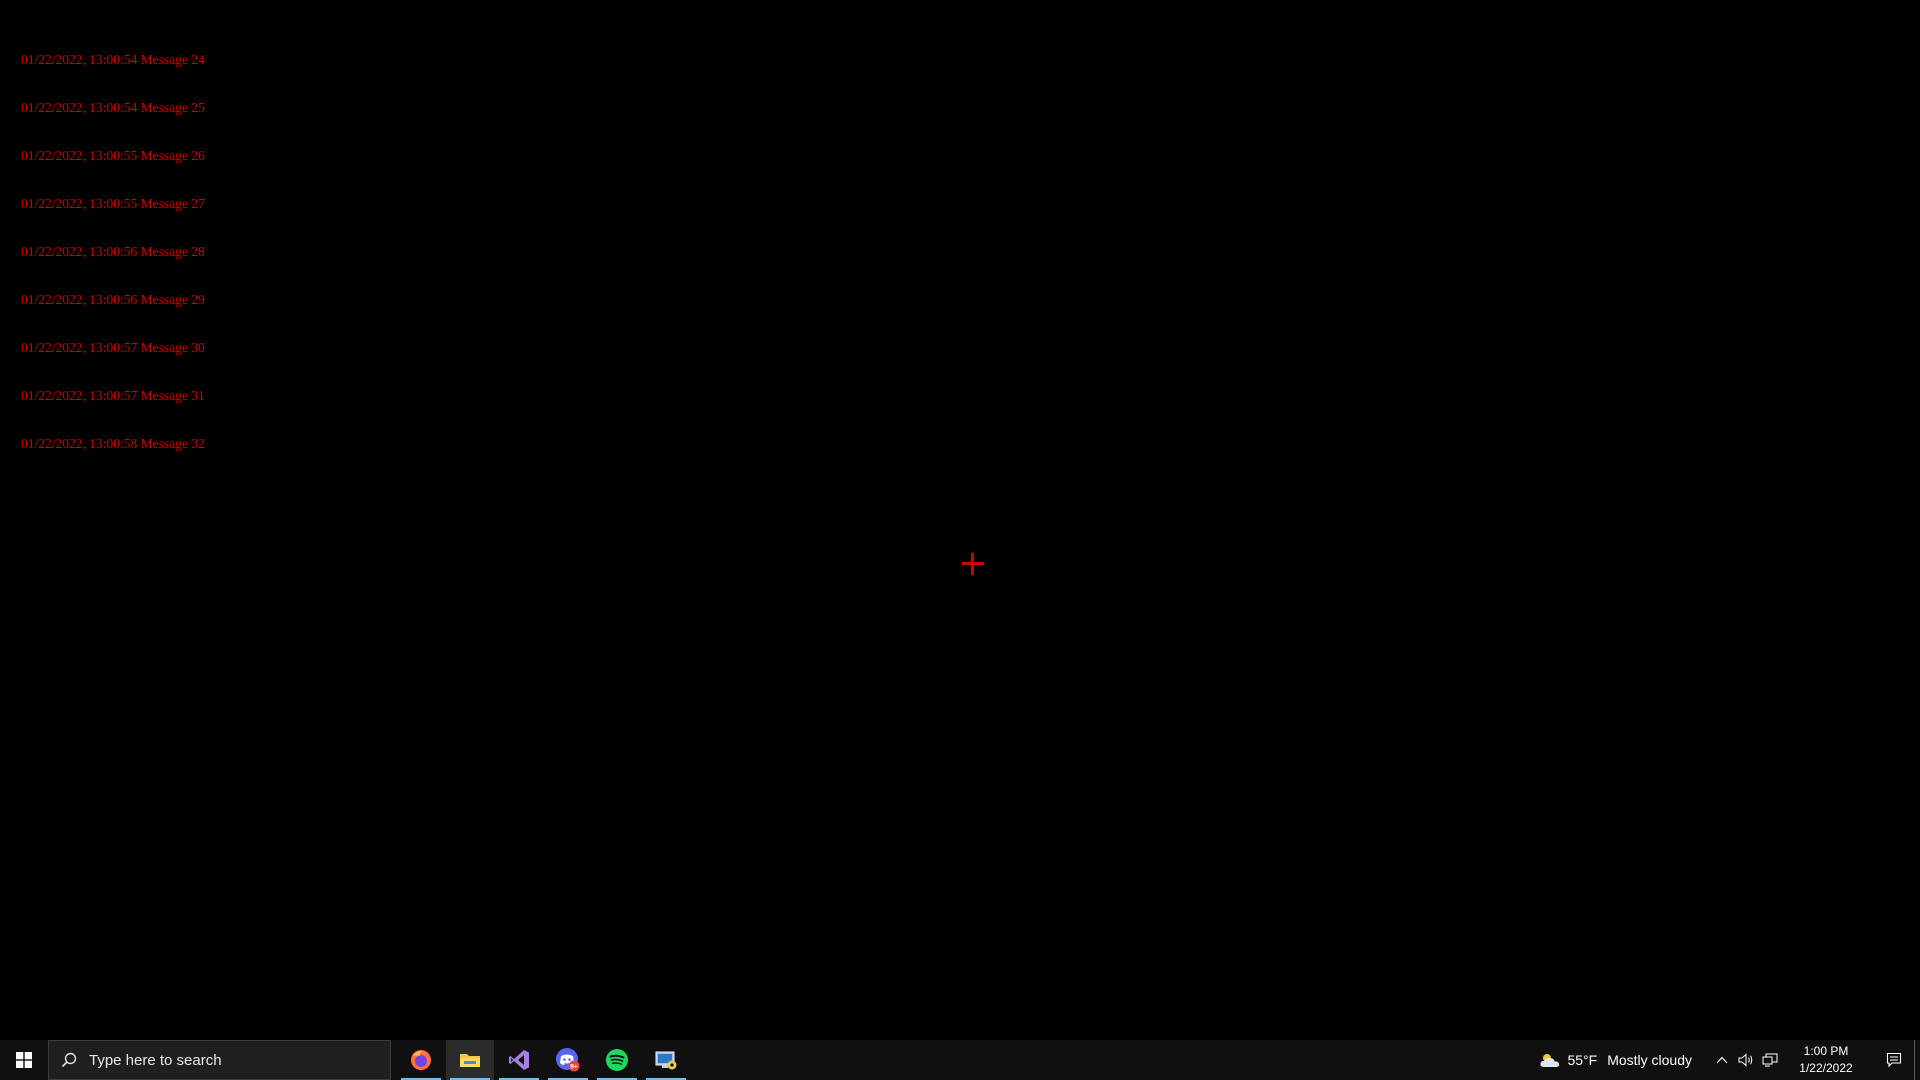 The image size is (1920, 1080). Describe the element at coordinates (113, 299) in the screenshot. I see `log-line: 01/22/2022, 13:00:56 Message 29` at that location.